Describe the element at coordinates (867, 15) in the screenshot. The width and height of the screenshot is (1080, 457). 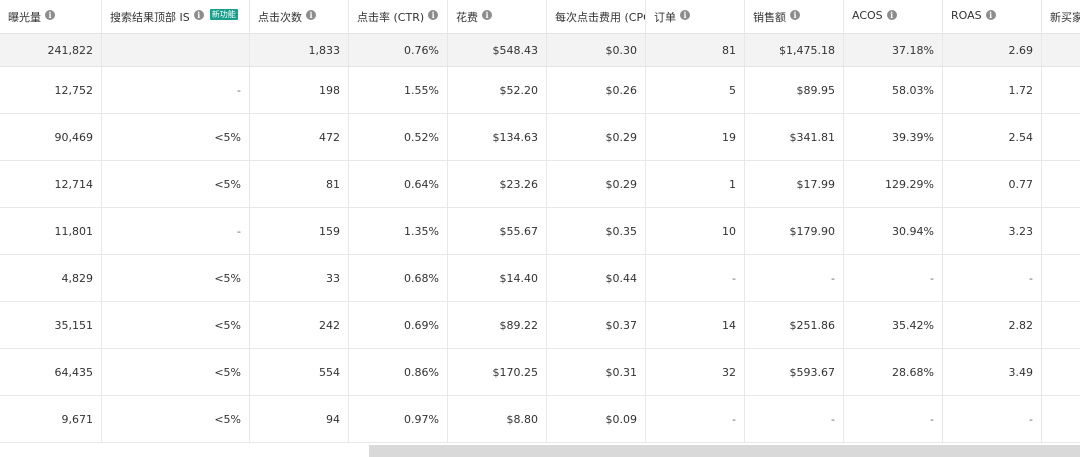
I see `column-header-label: ACOS` at that location.